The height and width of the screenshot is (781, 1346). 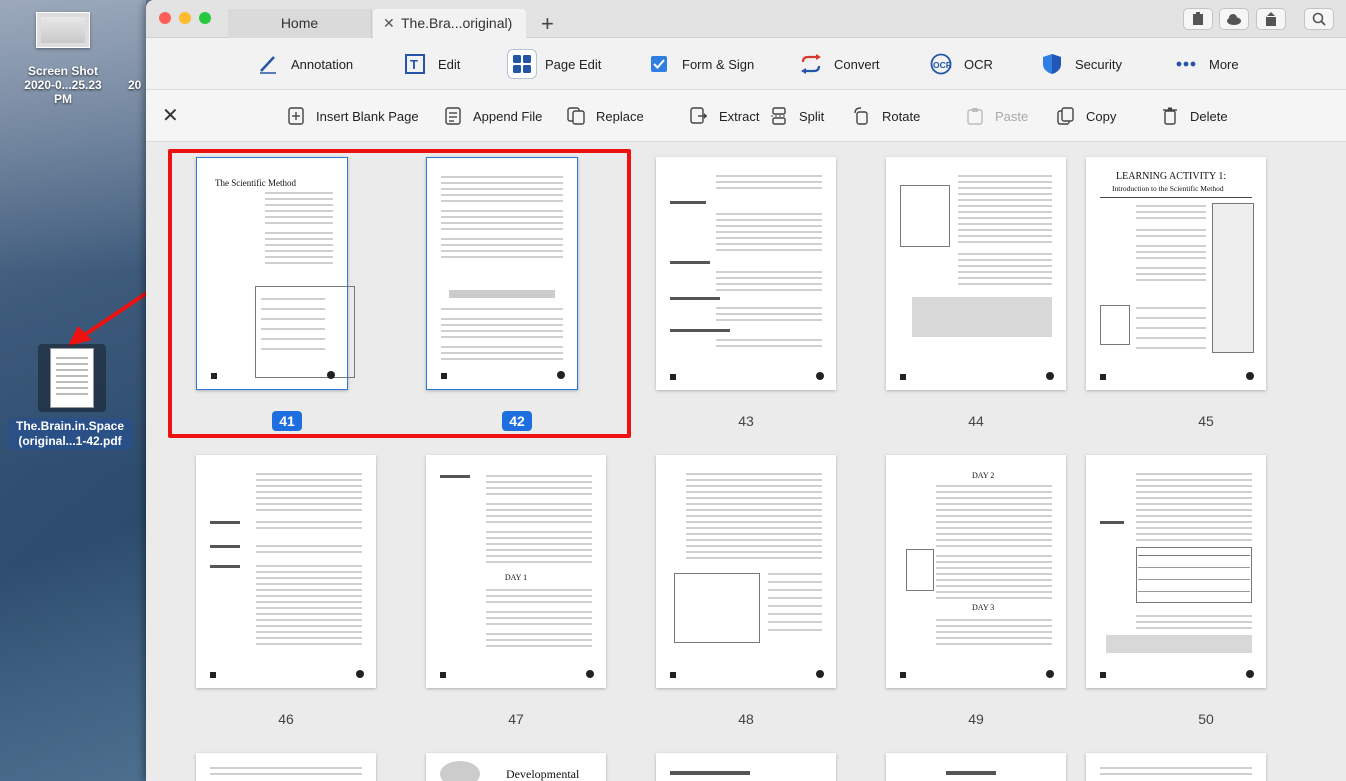 I want to click on clipboard-icon, so click(x=1198, y=18).